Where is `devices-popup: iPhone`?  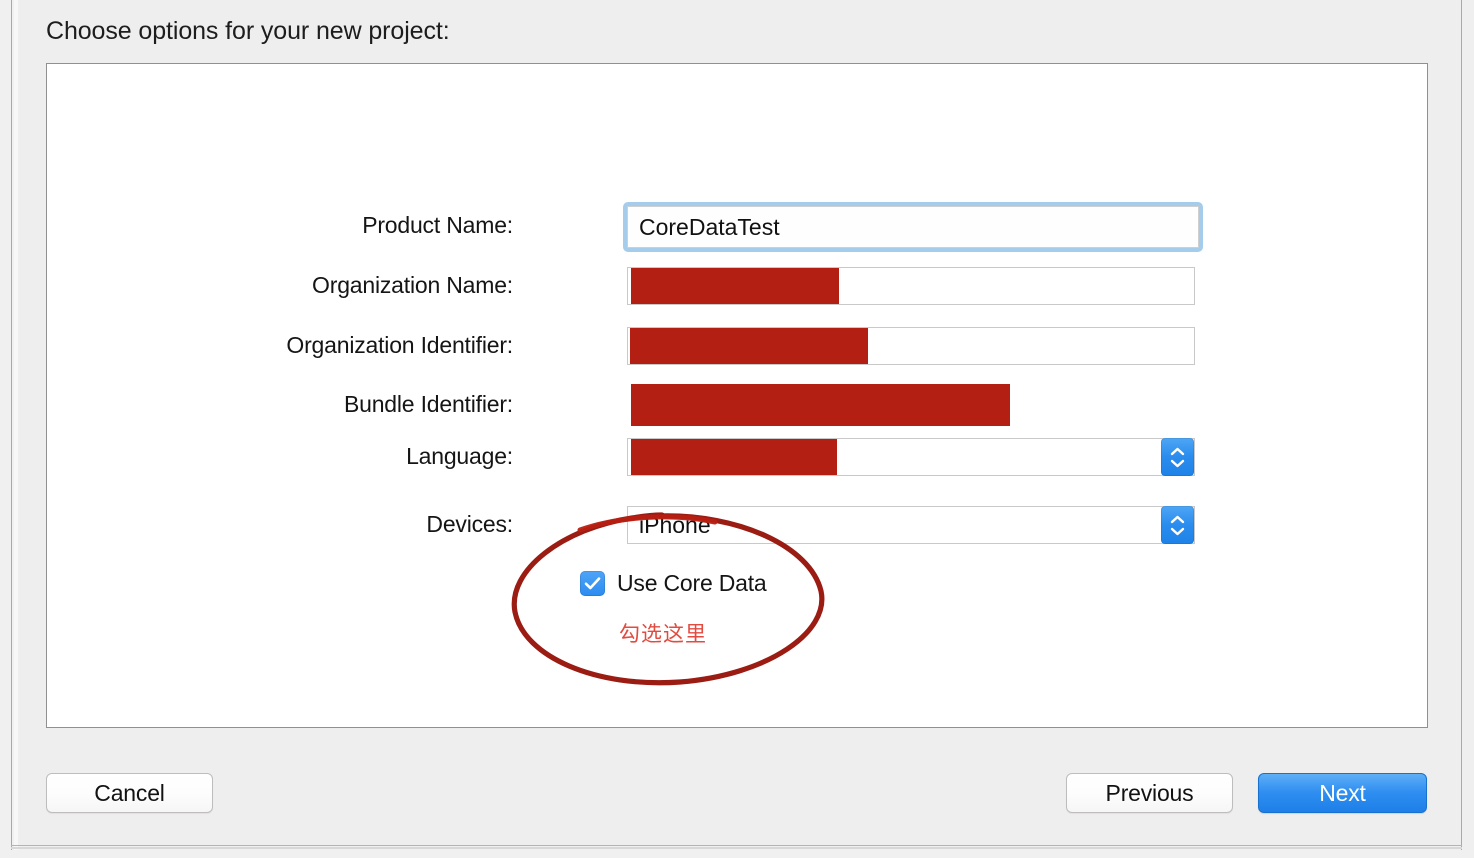
devices-popup: iPhone is located at coordinates (911, 525).